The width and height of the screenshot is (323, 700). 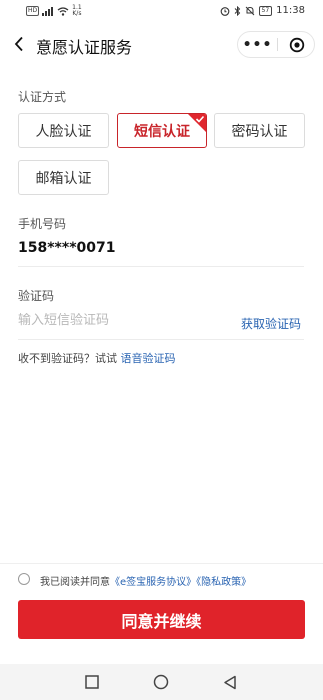 I want to click on circle-icon, so click(x=161, y=682).